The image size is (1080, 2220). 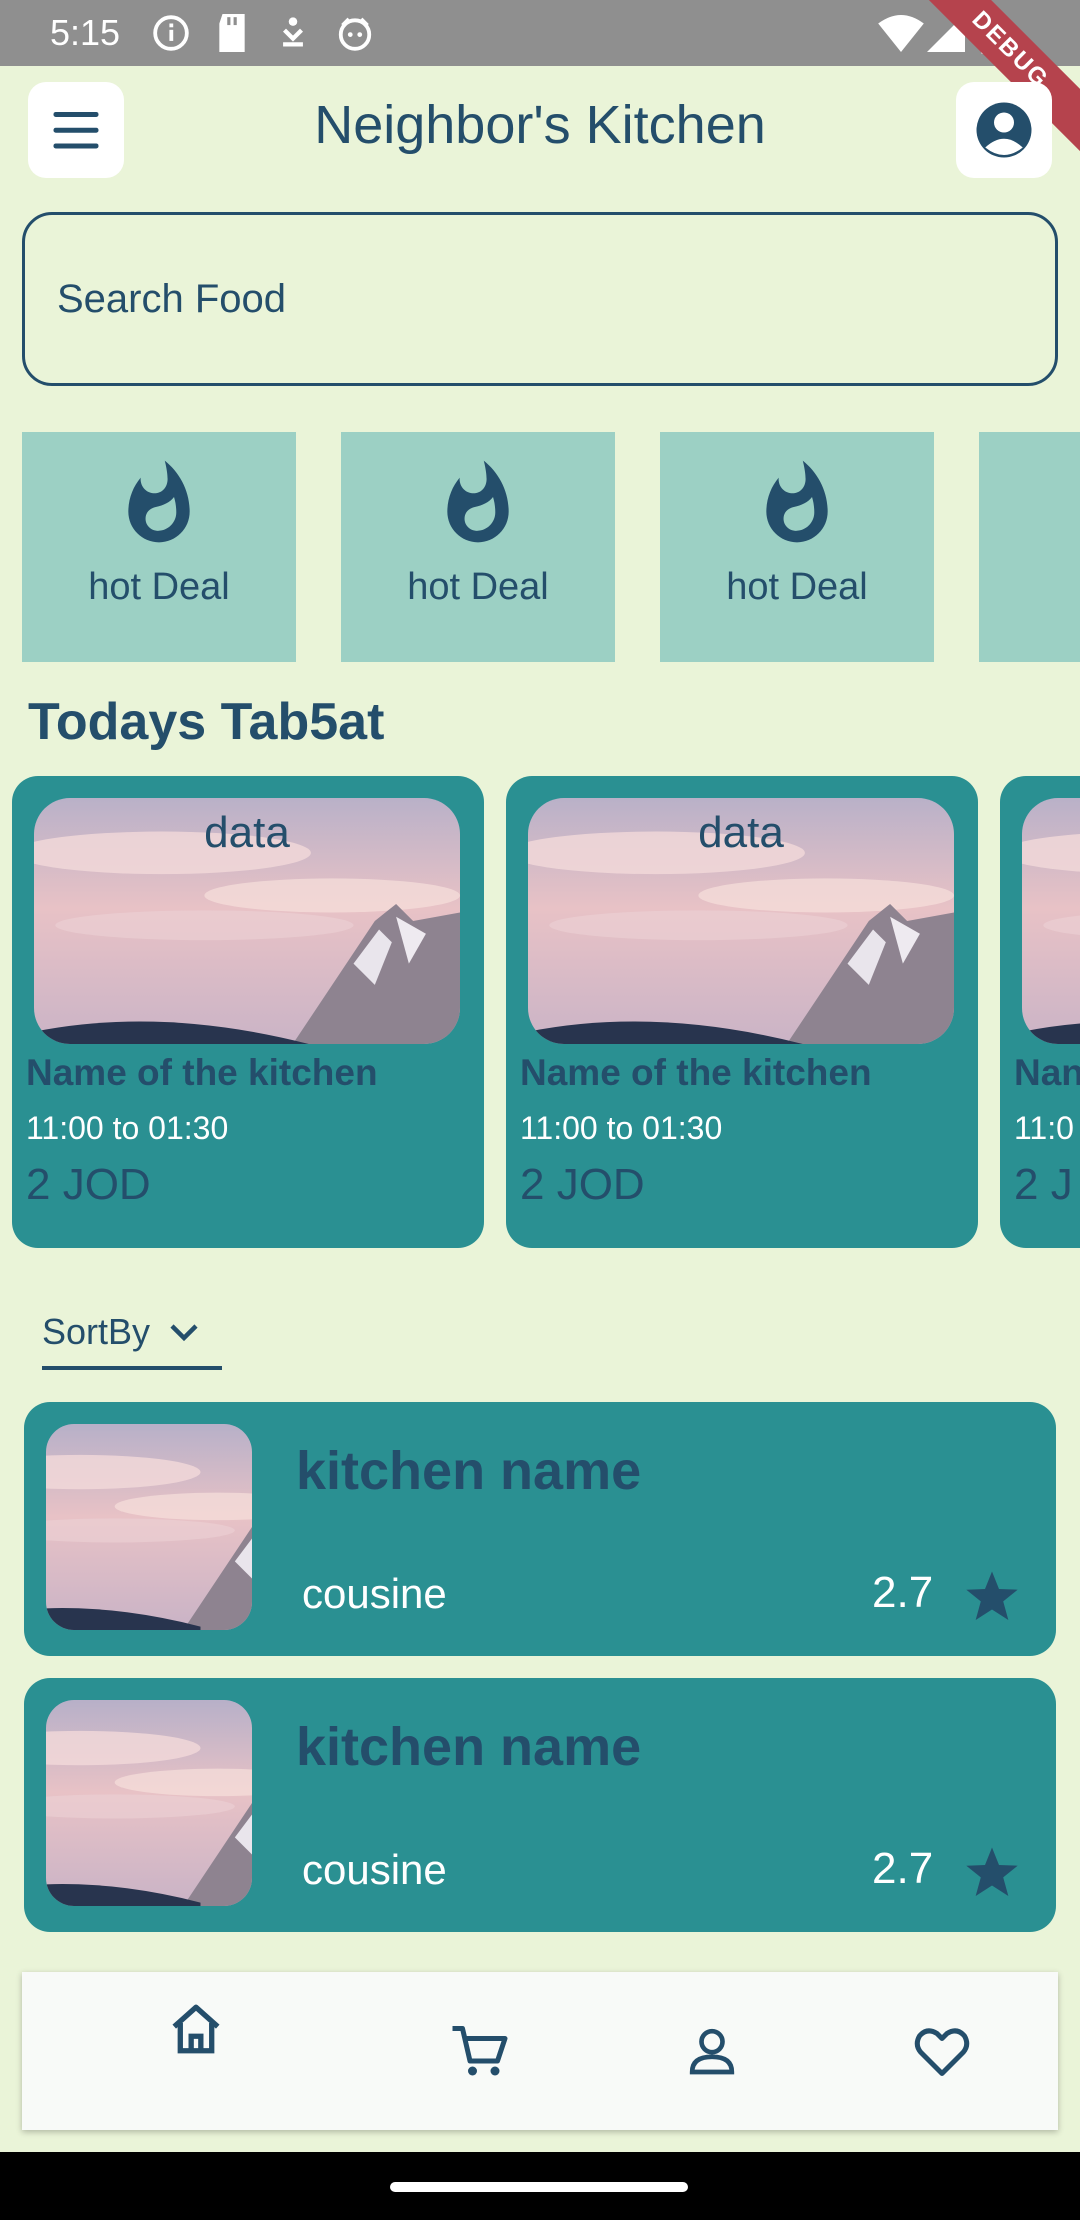 What do you see at coordinates (540, 125) in the screenshot?
I see `page-title: Neighbor's Kitchen` at bounding box center [540, 125].